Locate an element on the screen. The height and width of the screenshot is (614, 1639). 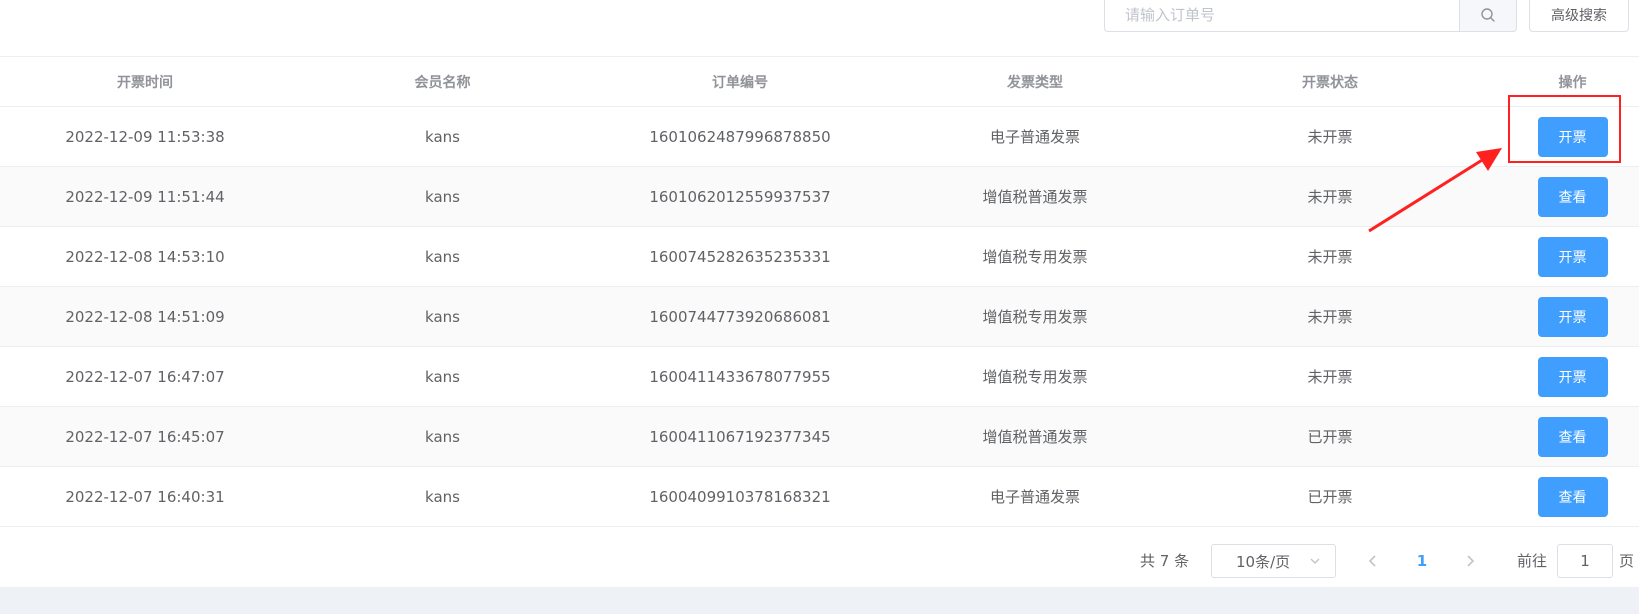
total-count: 共 7 条 is located at coordinates (1165, 561).